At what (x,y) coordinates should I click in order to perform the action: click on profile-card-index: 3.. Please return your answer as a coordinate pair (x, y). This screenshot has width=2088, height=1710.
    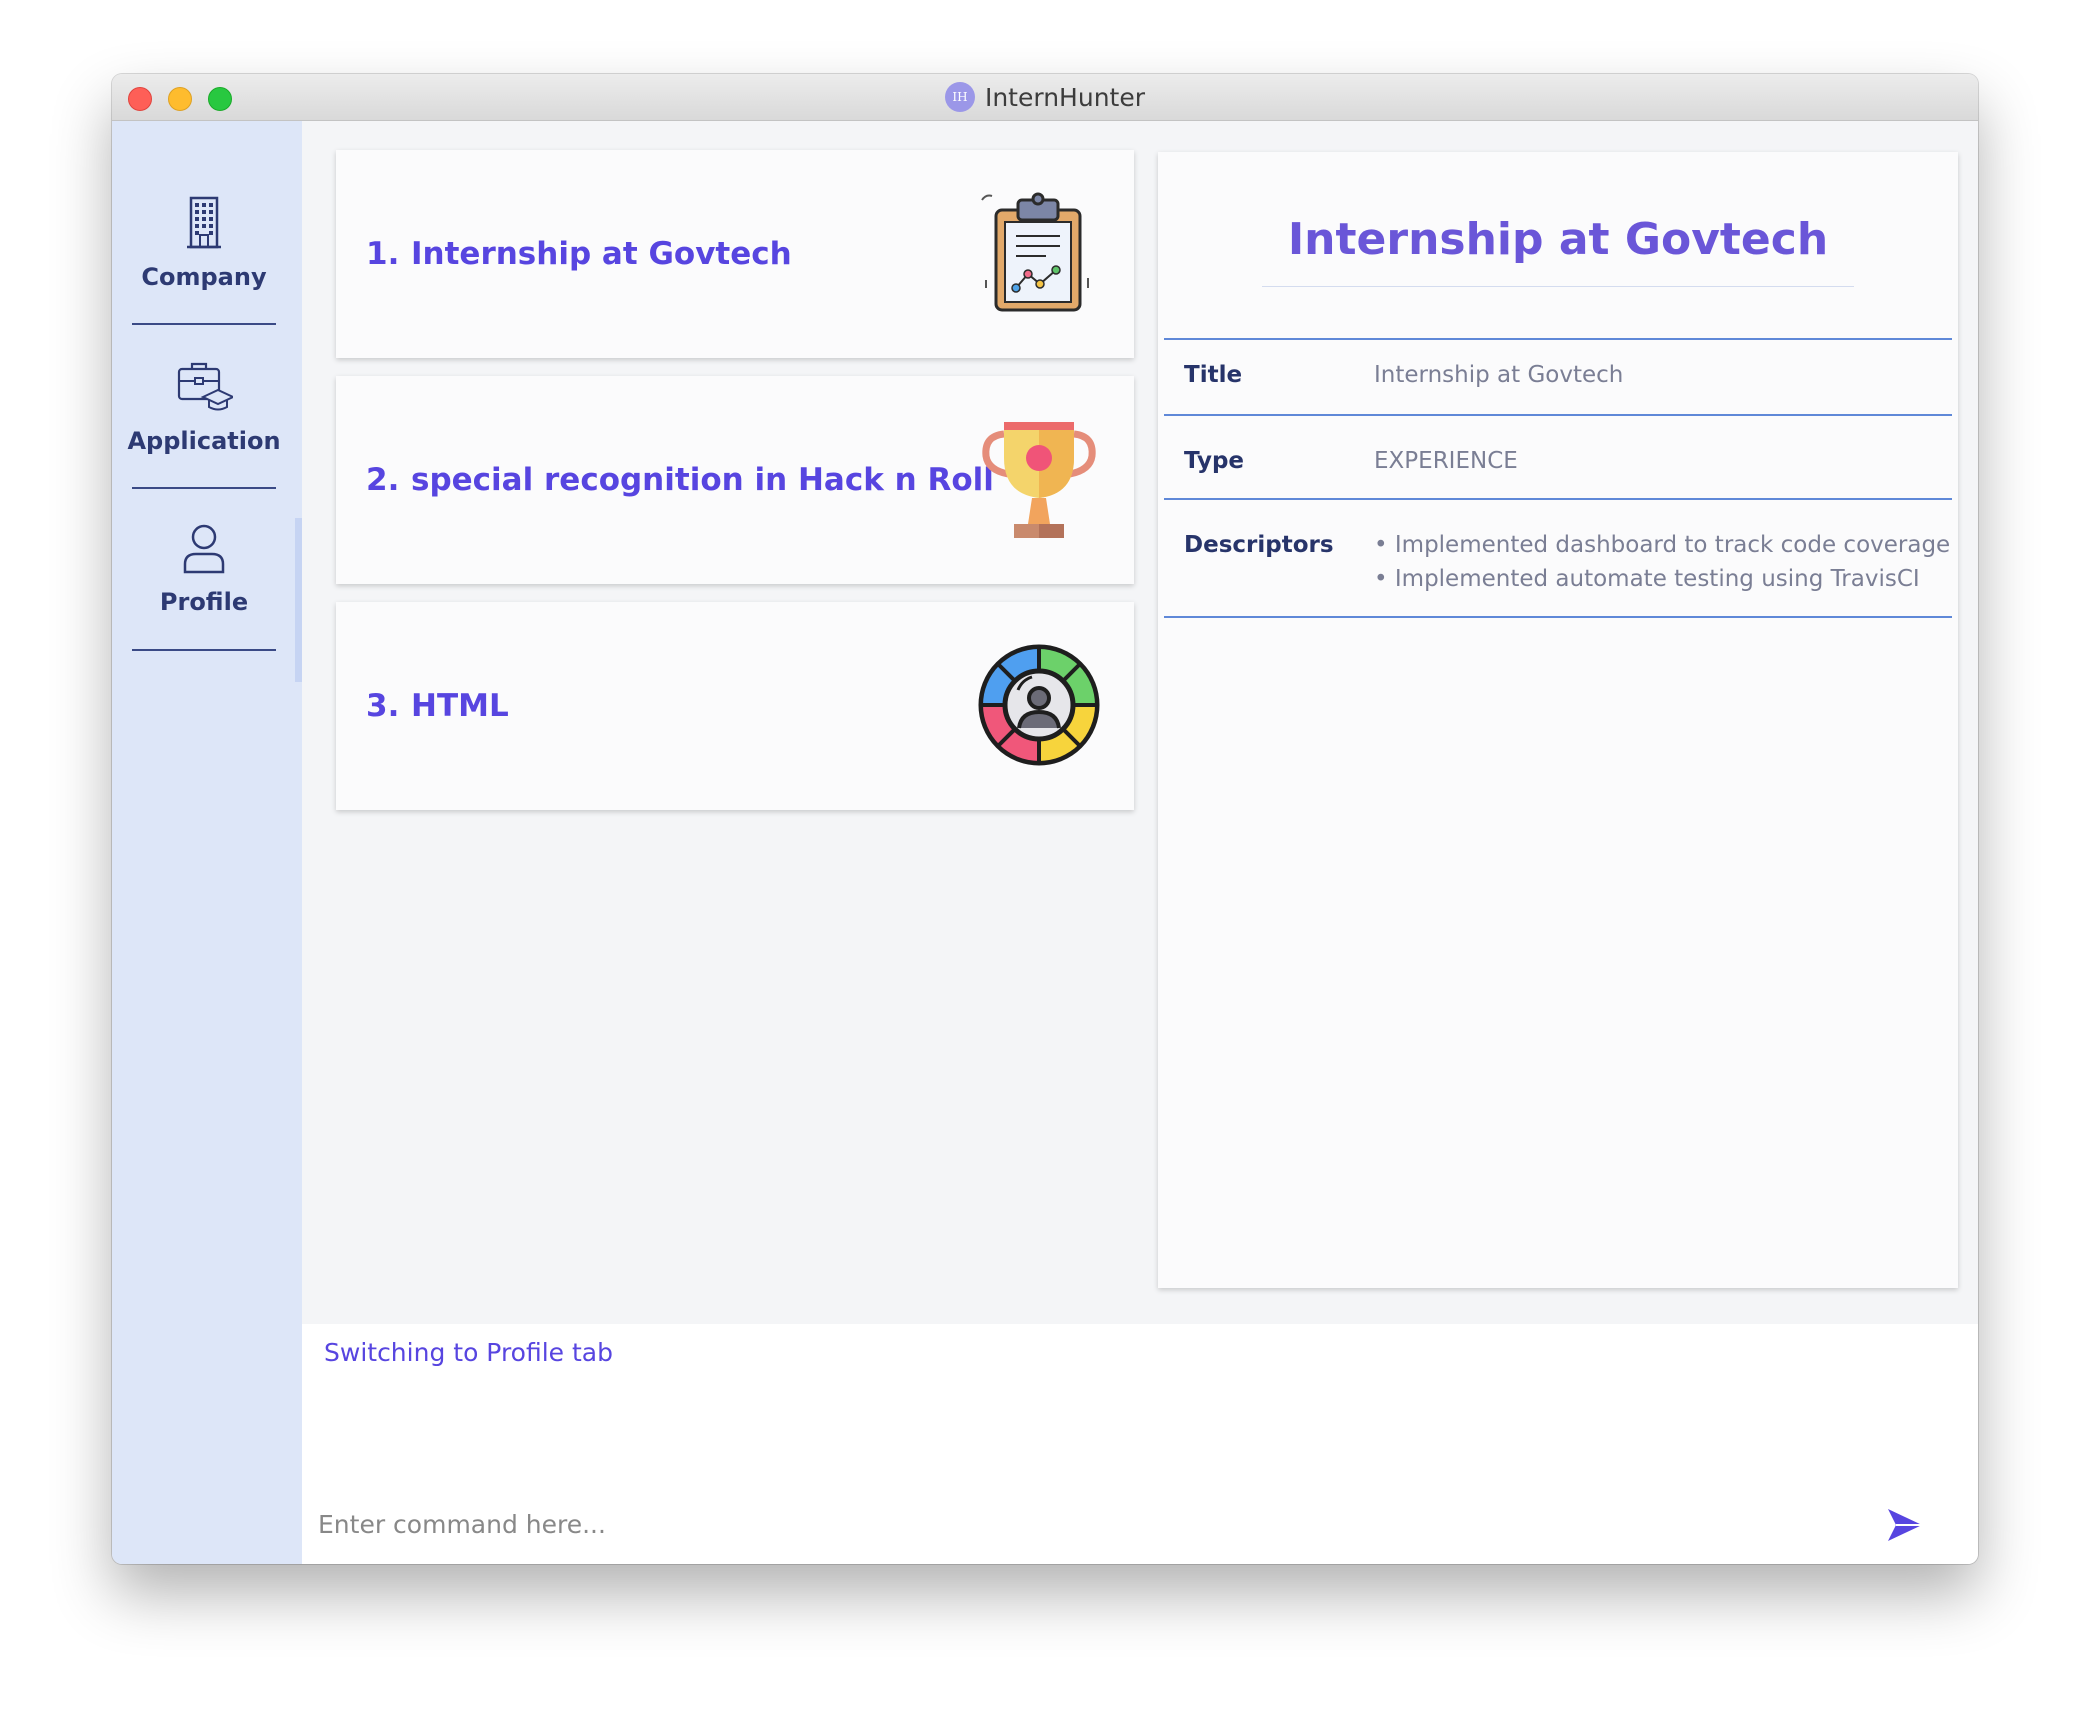
    Looking at the image, I should click on (383, 706).